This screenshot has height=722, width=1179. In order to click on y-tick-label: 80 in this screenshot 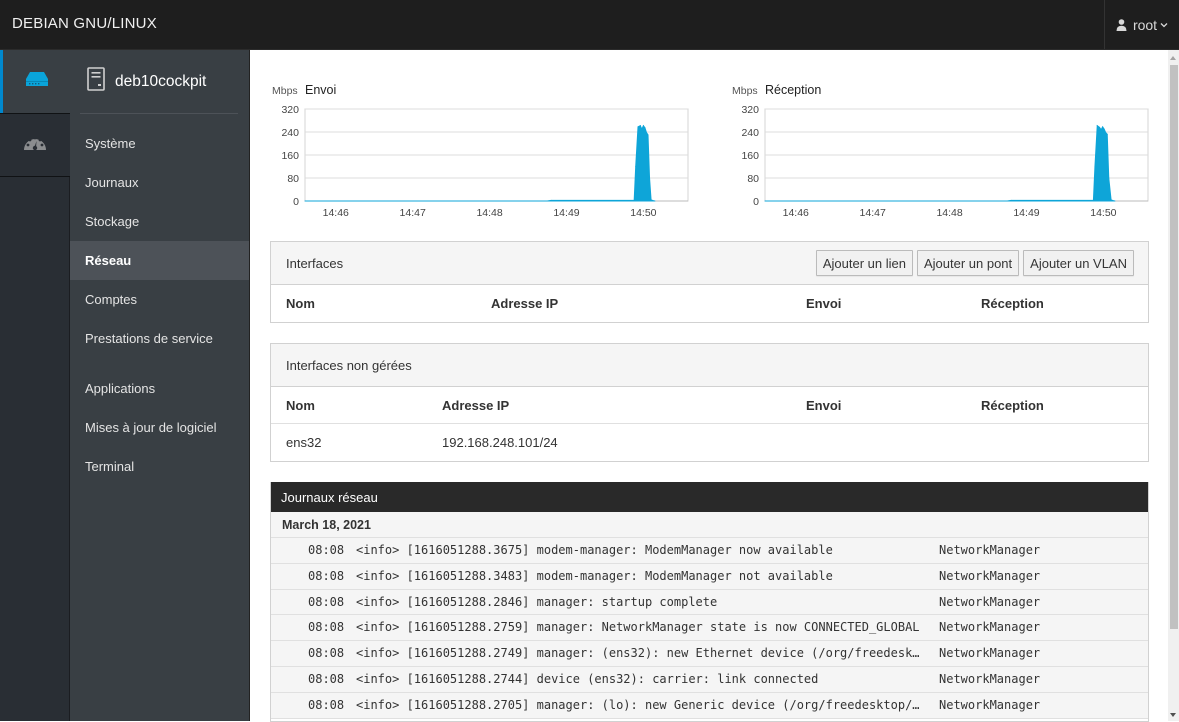, I will do `click(293, 179)`.